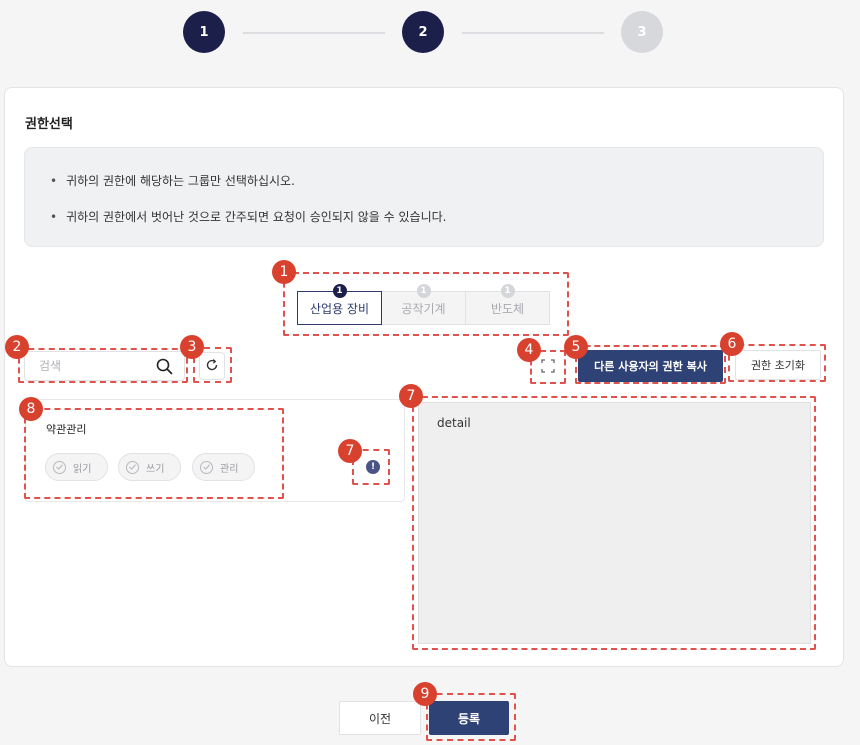 The height and width of the screenshot is (745, 860). I want to click on annotation-badge: 4, so click(529, 350).